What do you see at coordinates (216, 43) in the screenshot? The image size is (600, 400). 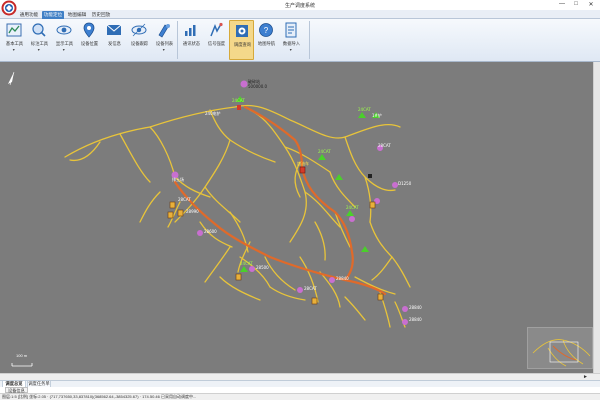 I see `signal-strength-label: 信号强度` at bounding box center [216, 43].